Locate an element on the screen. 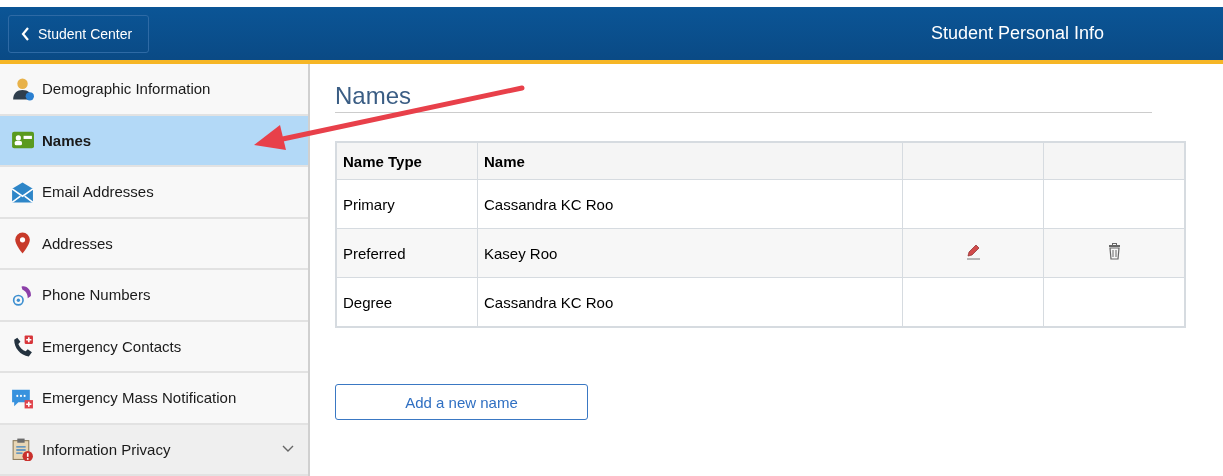  page-title: Student Personal Info is located at coordinates (1018, 33).